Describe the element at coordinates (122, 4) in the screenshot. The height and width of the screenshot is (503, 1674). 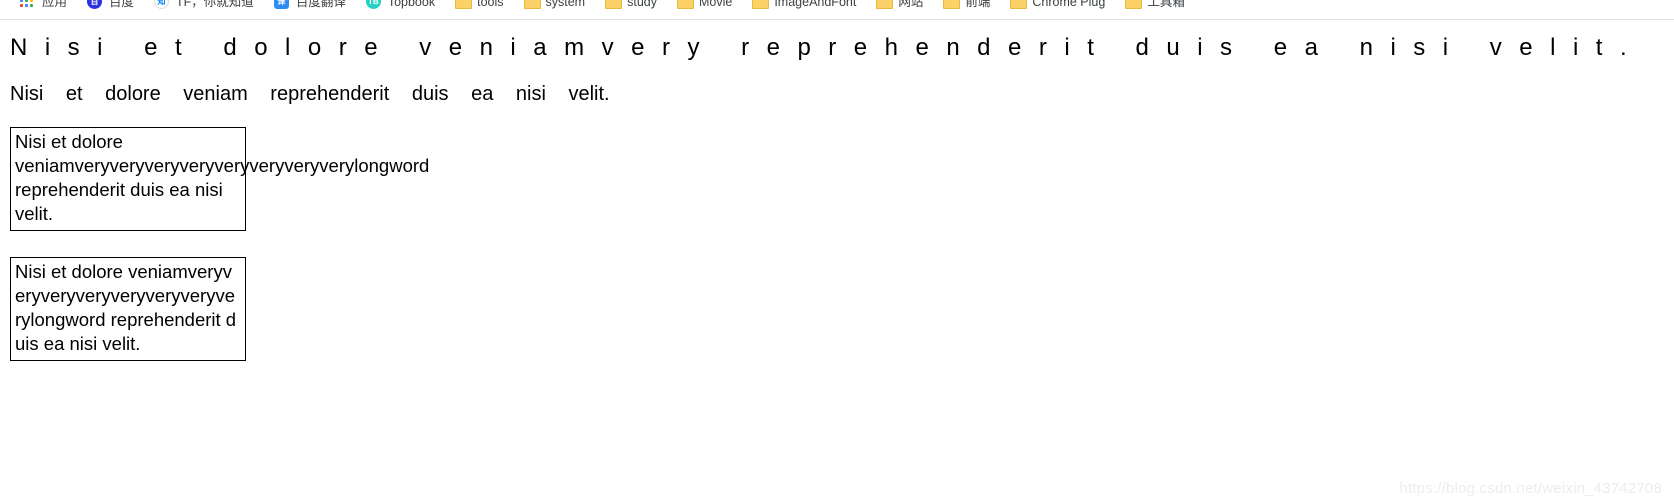
I see `bookmark-label: 百度` at that location.